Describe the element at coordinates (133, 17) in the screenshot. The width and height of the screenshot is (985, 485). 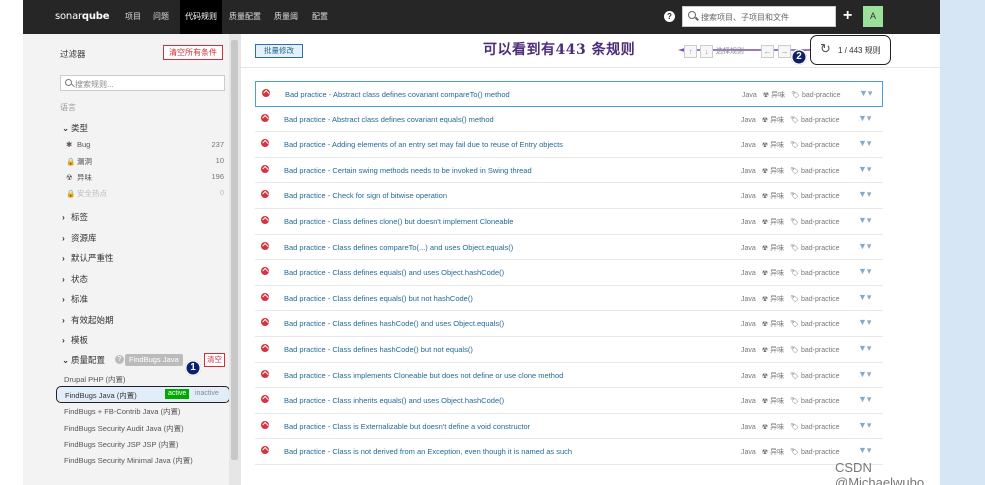
I see `nav-projects: 项目` at that location.